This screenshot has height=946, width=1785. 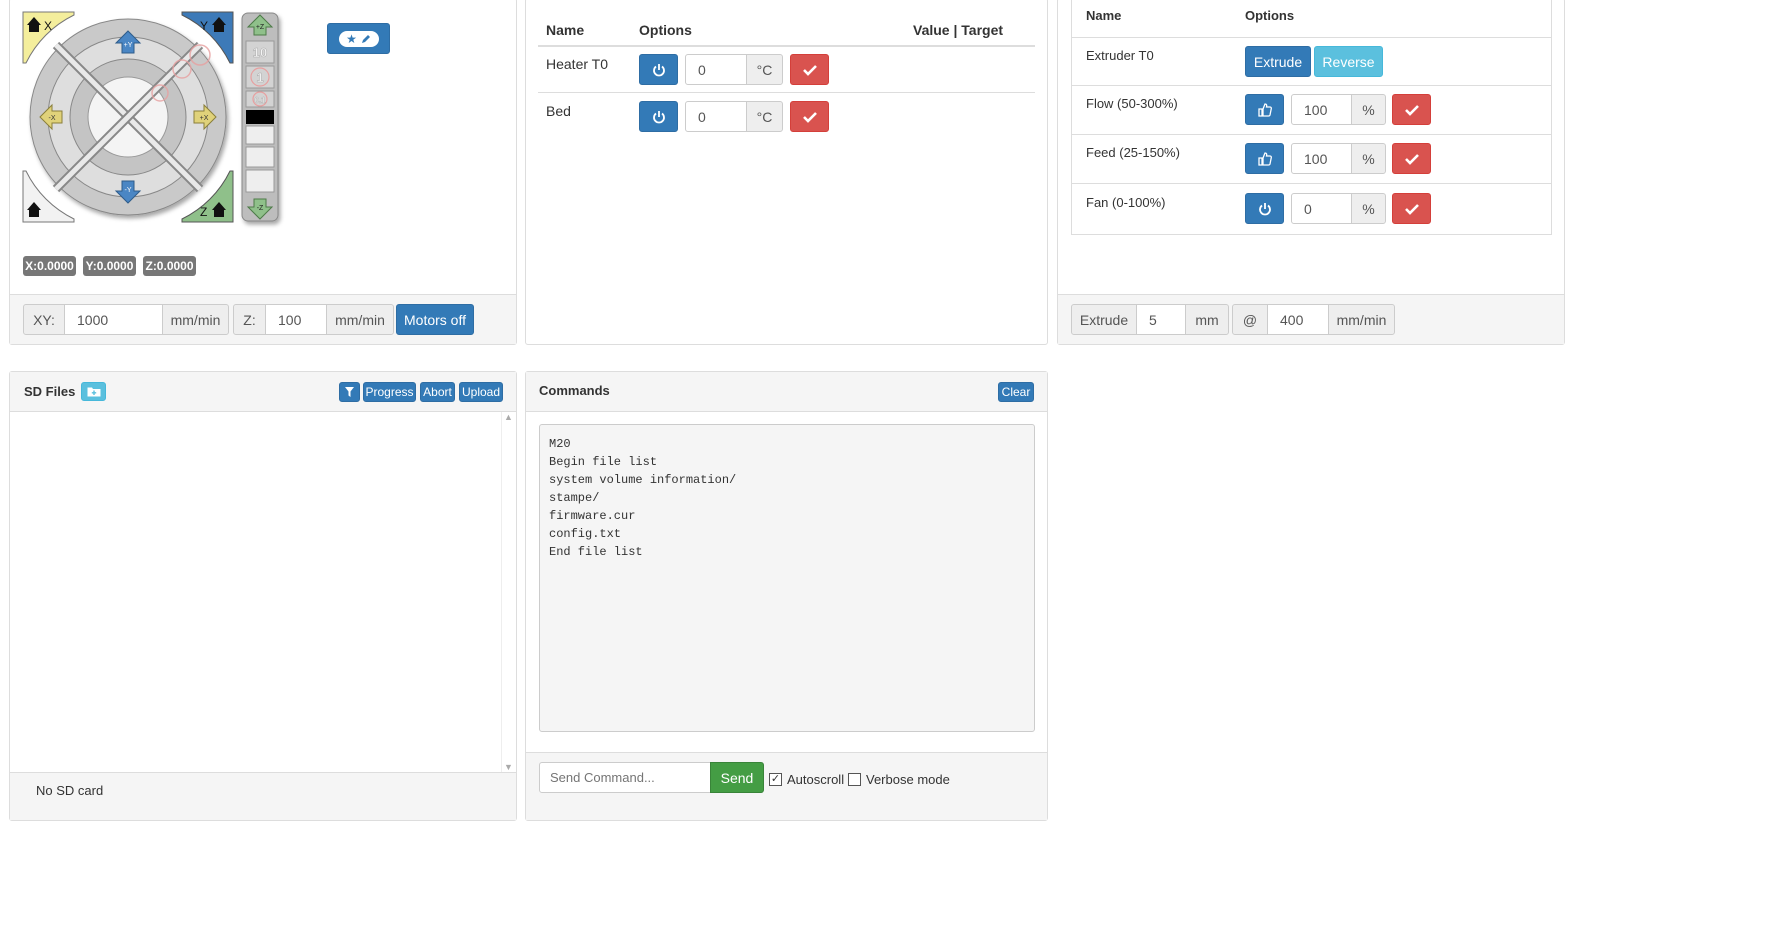 What do you see at coordinates (854, 779) in the screenshot?
I see `verbose-checkbox` at bounding box center [854, 779].